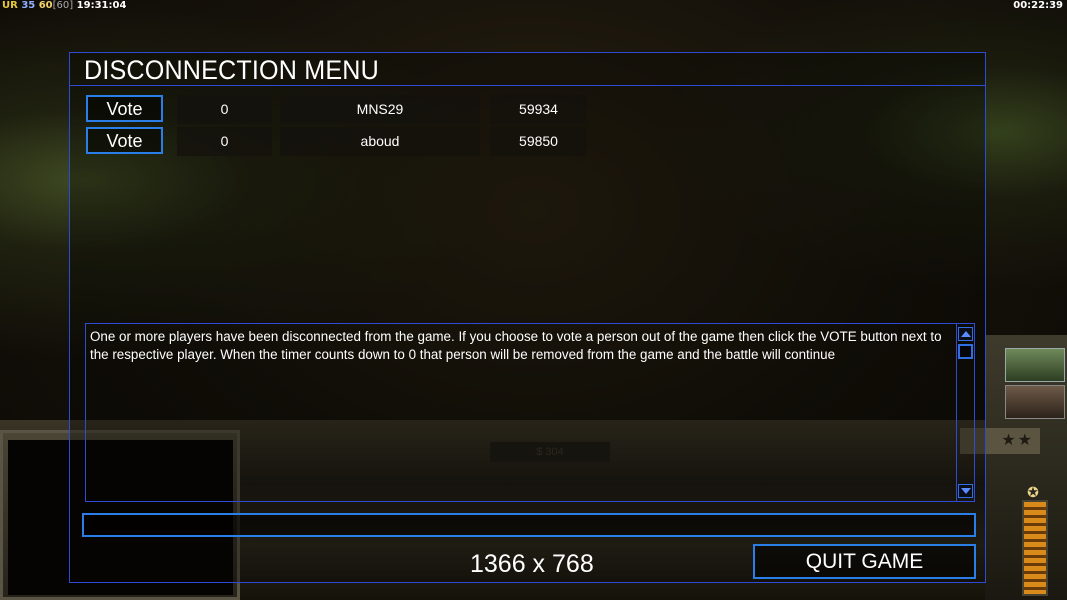 This screenshot has height=600, width=1067. What do you see at coordinates (380, 141) in the screenshot?
I see `player-name: aboud` at bounding box center [380, 141].